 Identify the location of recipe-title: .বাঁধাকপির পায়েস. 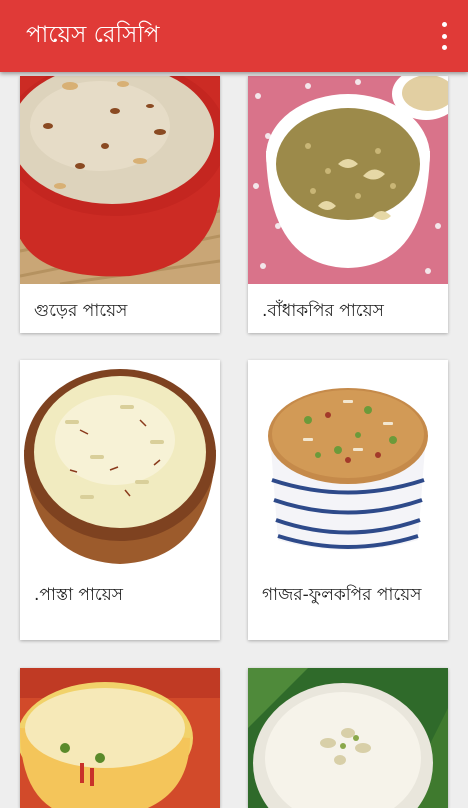
(323, 311).